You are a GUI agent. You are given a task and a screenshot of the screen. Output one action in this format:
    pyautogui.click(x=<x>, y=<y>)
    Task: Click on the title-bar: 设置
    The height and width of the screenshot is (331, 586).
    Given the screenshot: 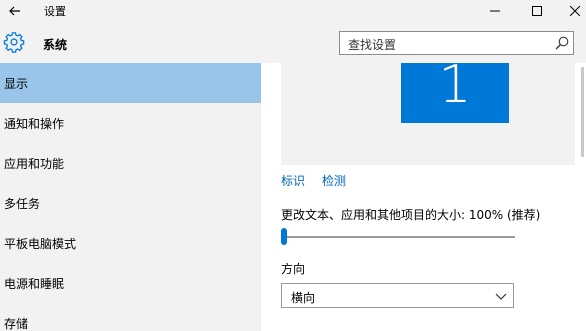 What is the action you would take?
    pyautogui.click(x=293, y=11)
    